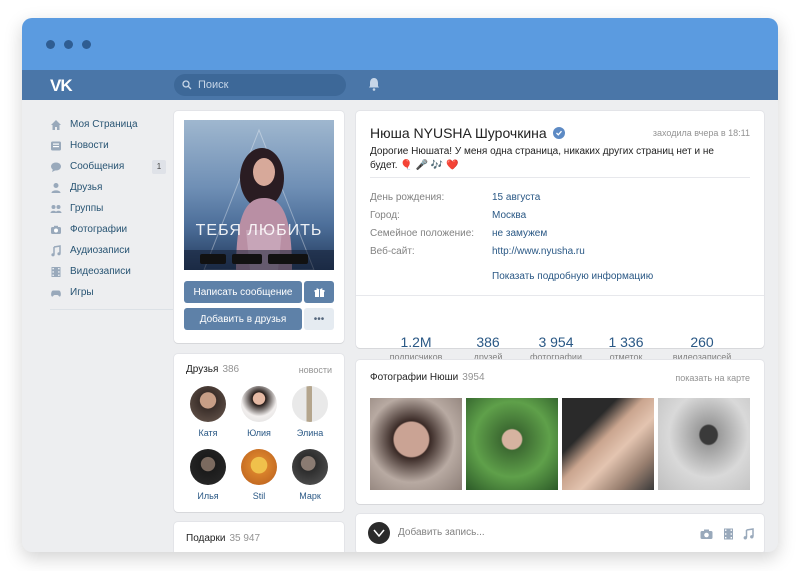 The width and height of the screenshot is (800, 571). I want to click on sidebar-item-label: Видеозаписи, so click(100, 271).